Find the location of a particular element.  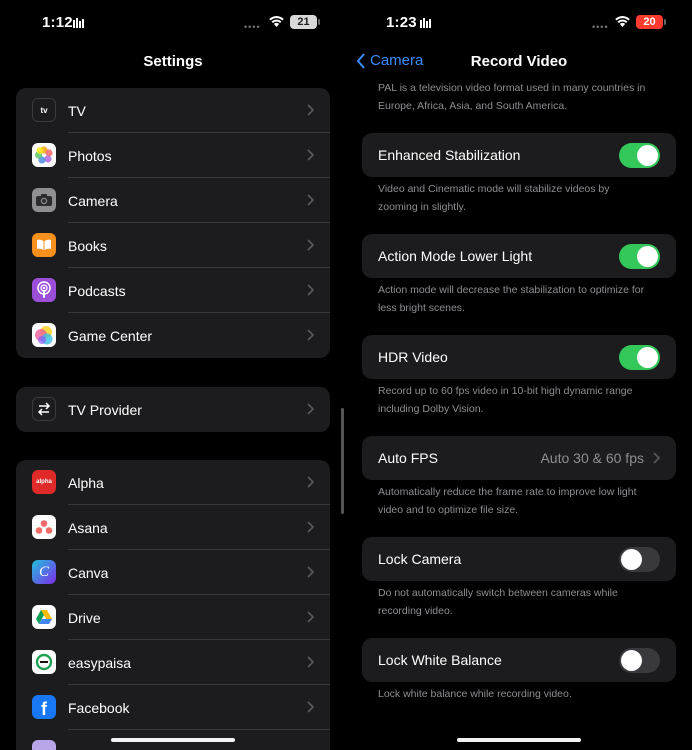

settings-item-label: Camera is located at coordinates (93, 200).